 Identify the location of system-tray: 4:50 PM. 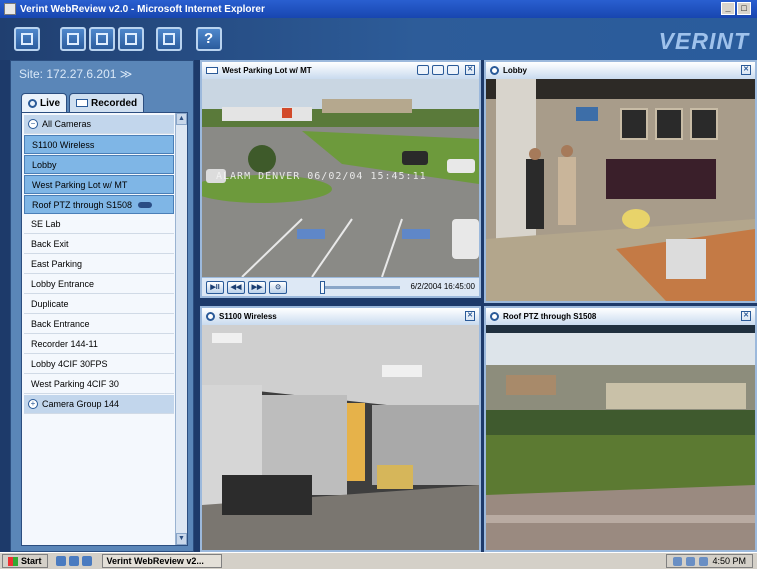
(709, 561).